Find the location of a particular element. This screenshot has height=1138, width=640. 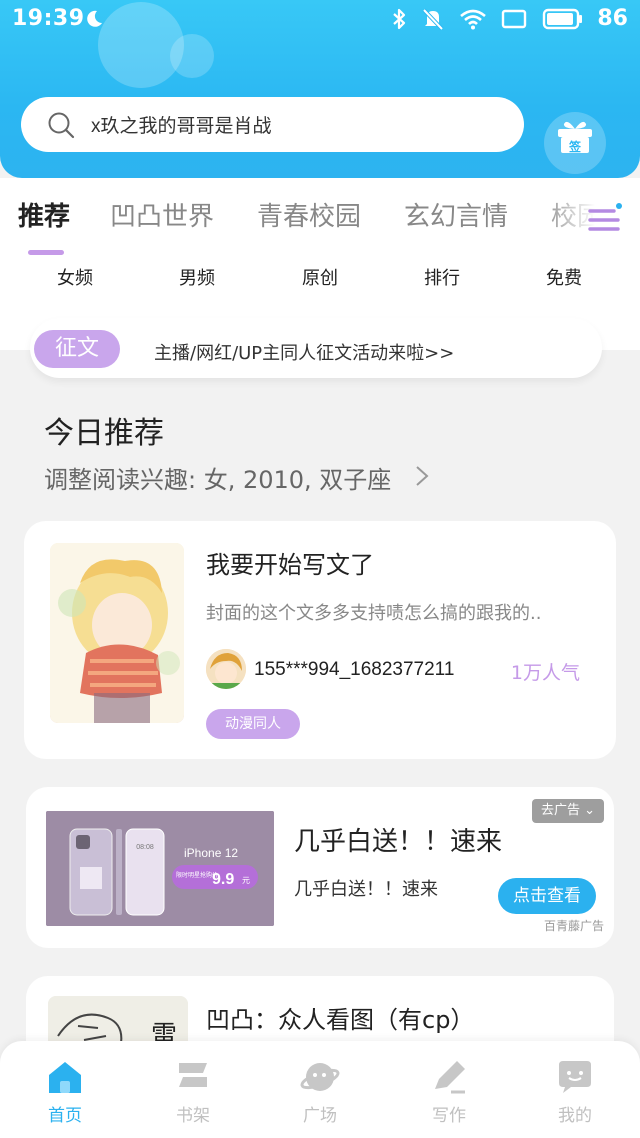

subcategory-male: 男频 is located at coordinates (197, 277).